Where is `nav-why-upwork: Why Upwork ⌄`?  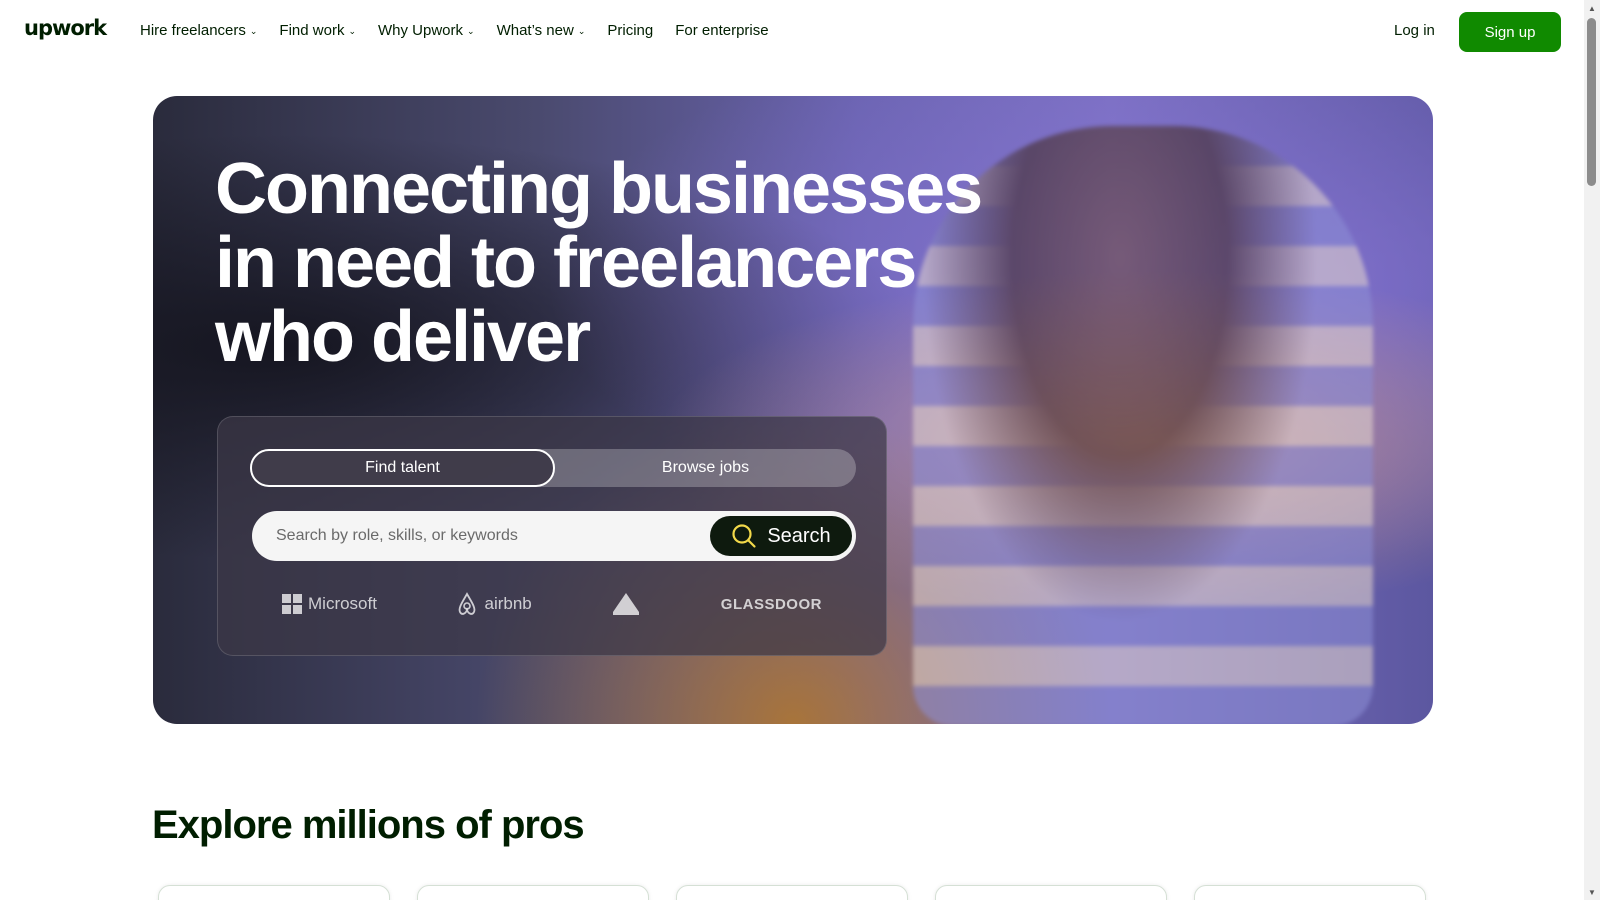
nav-why-upwork: Why Upwork ⌄ is located at coordinates (426, 30).